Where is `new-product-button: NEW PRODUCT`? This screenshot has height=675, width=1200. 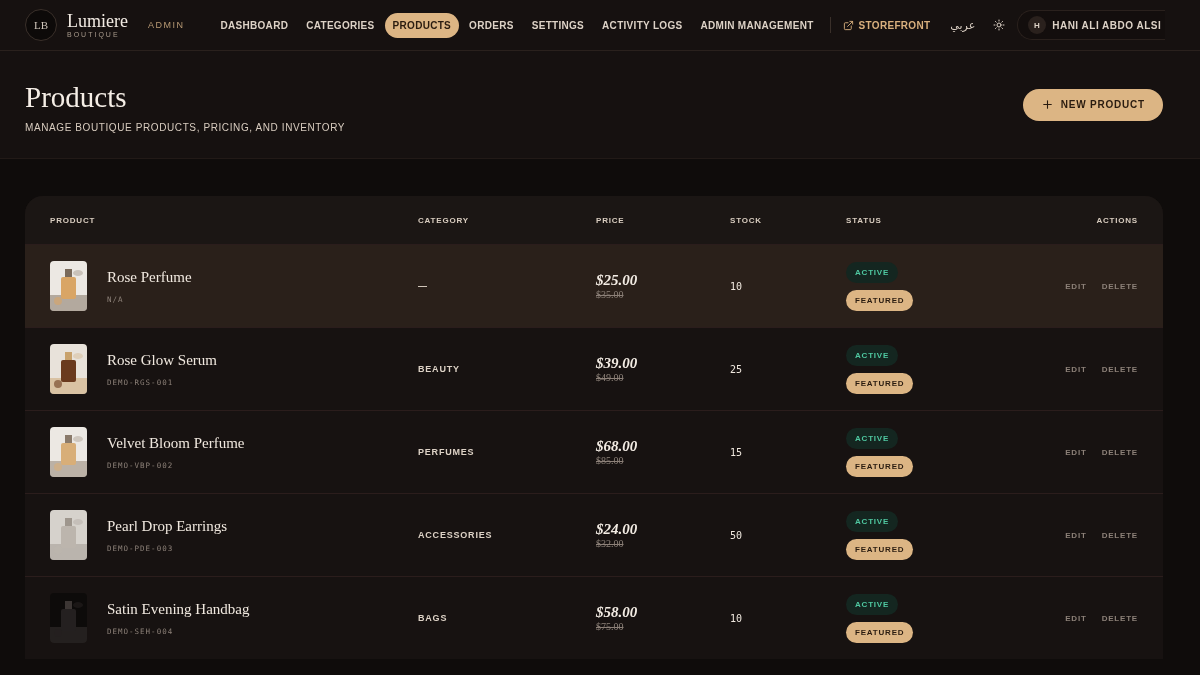 new-product-button: NEW PRODUCT is located at coordinates (1092, 104).